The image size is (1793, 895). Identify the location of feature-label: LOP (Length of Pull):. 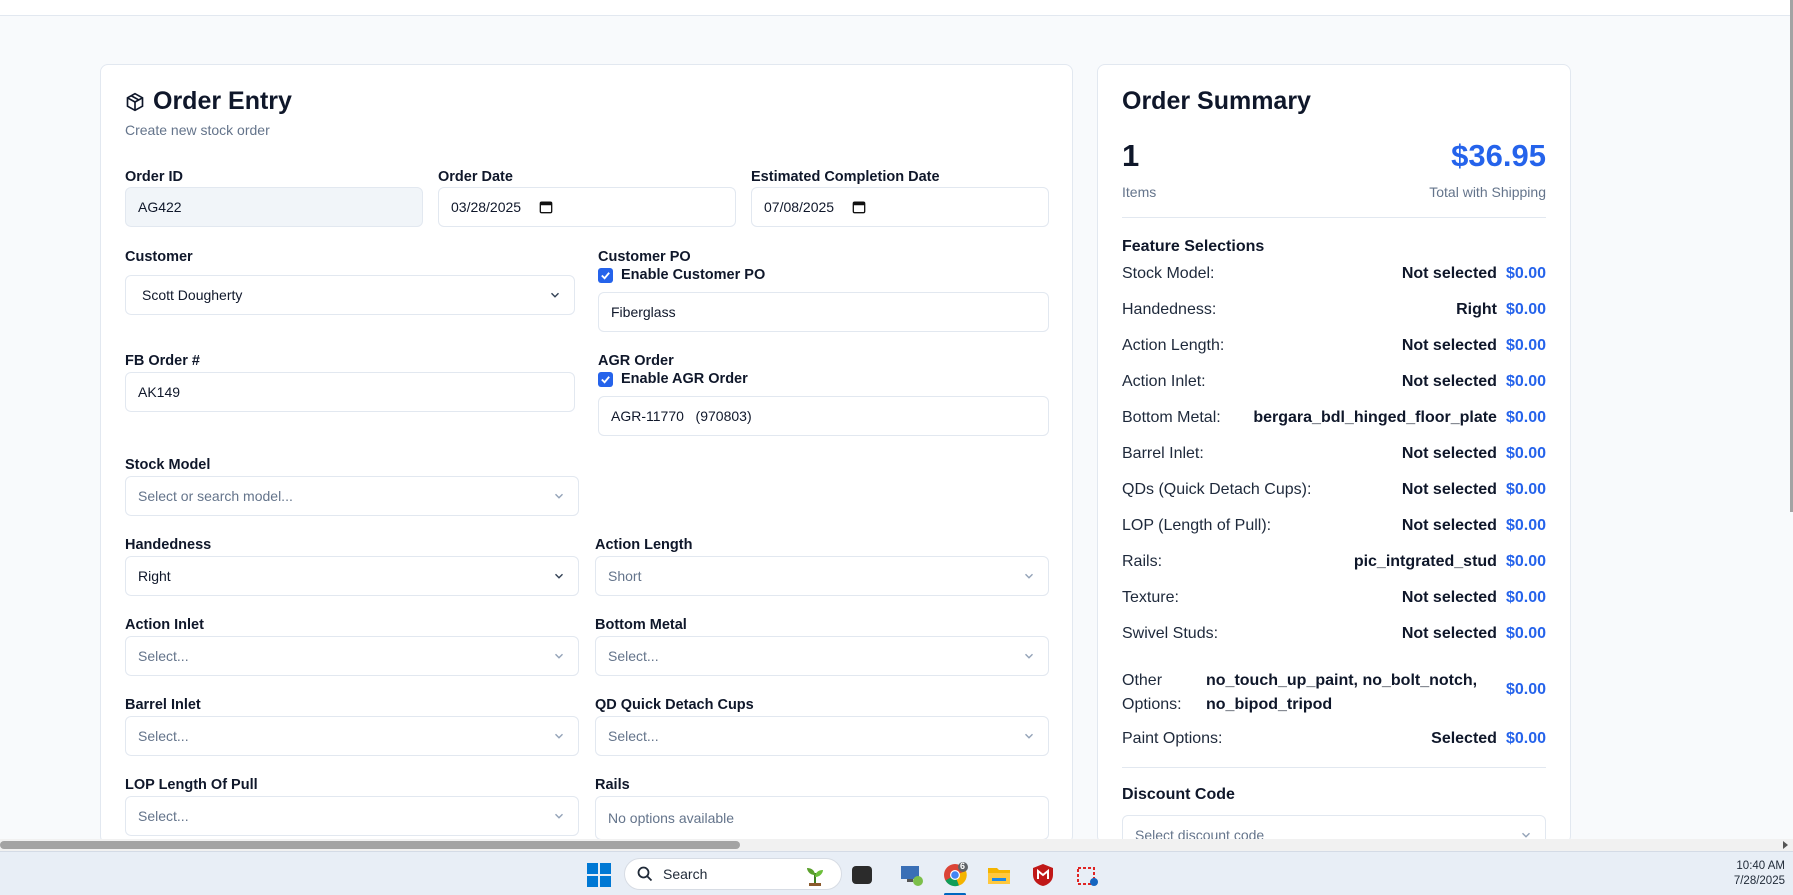
(1197, 525).